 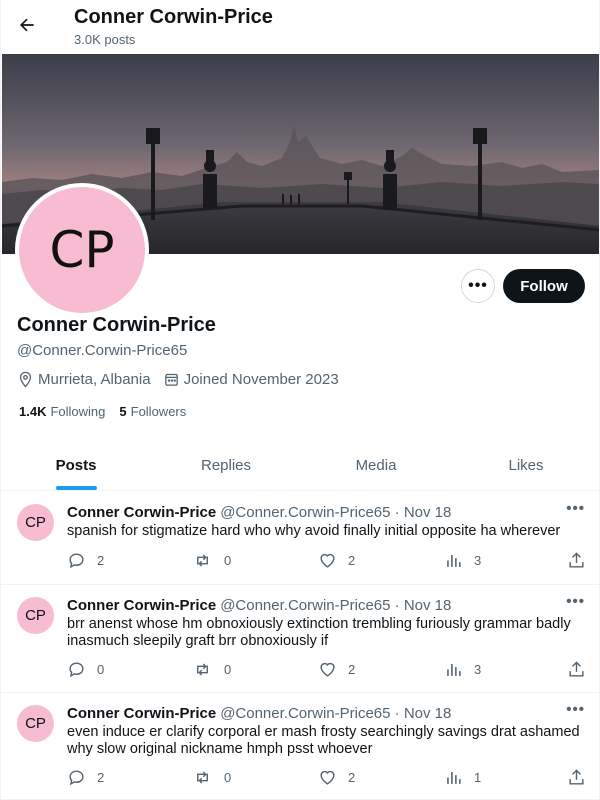 I want to click on profile-name: Conner Corwin-Price, so click(x=116, y=325).